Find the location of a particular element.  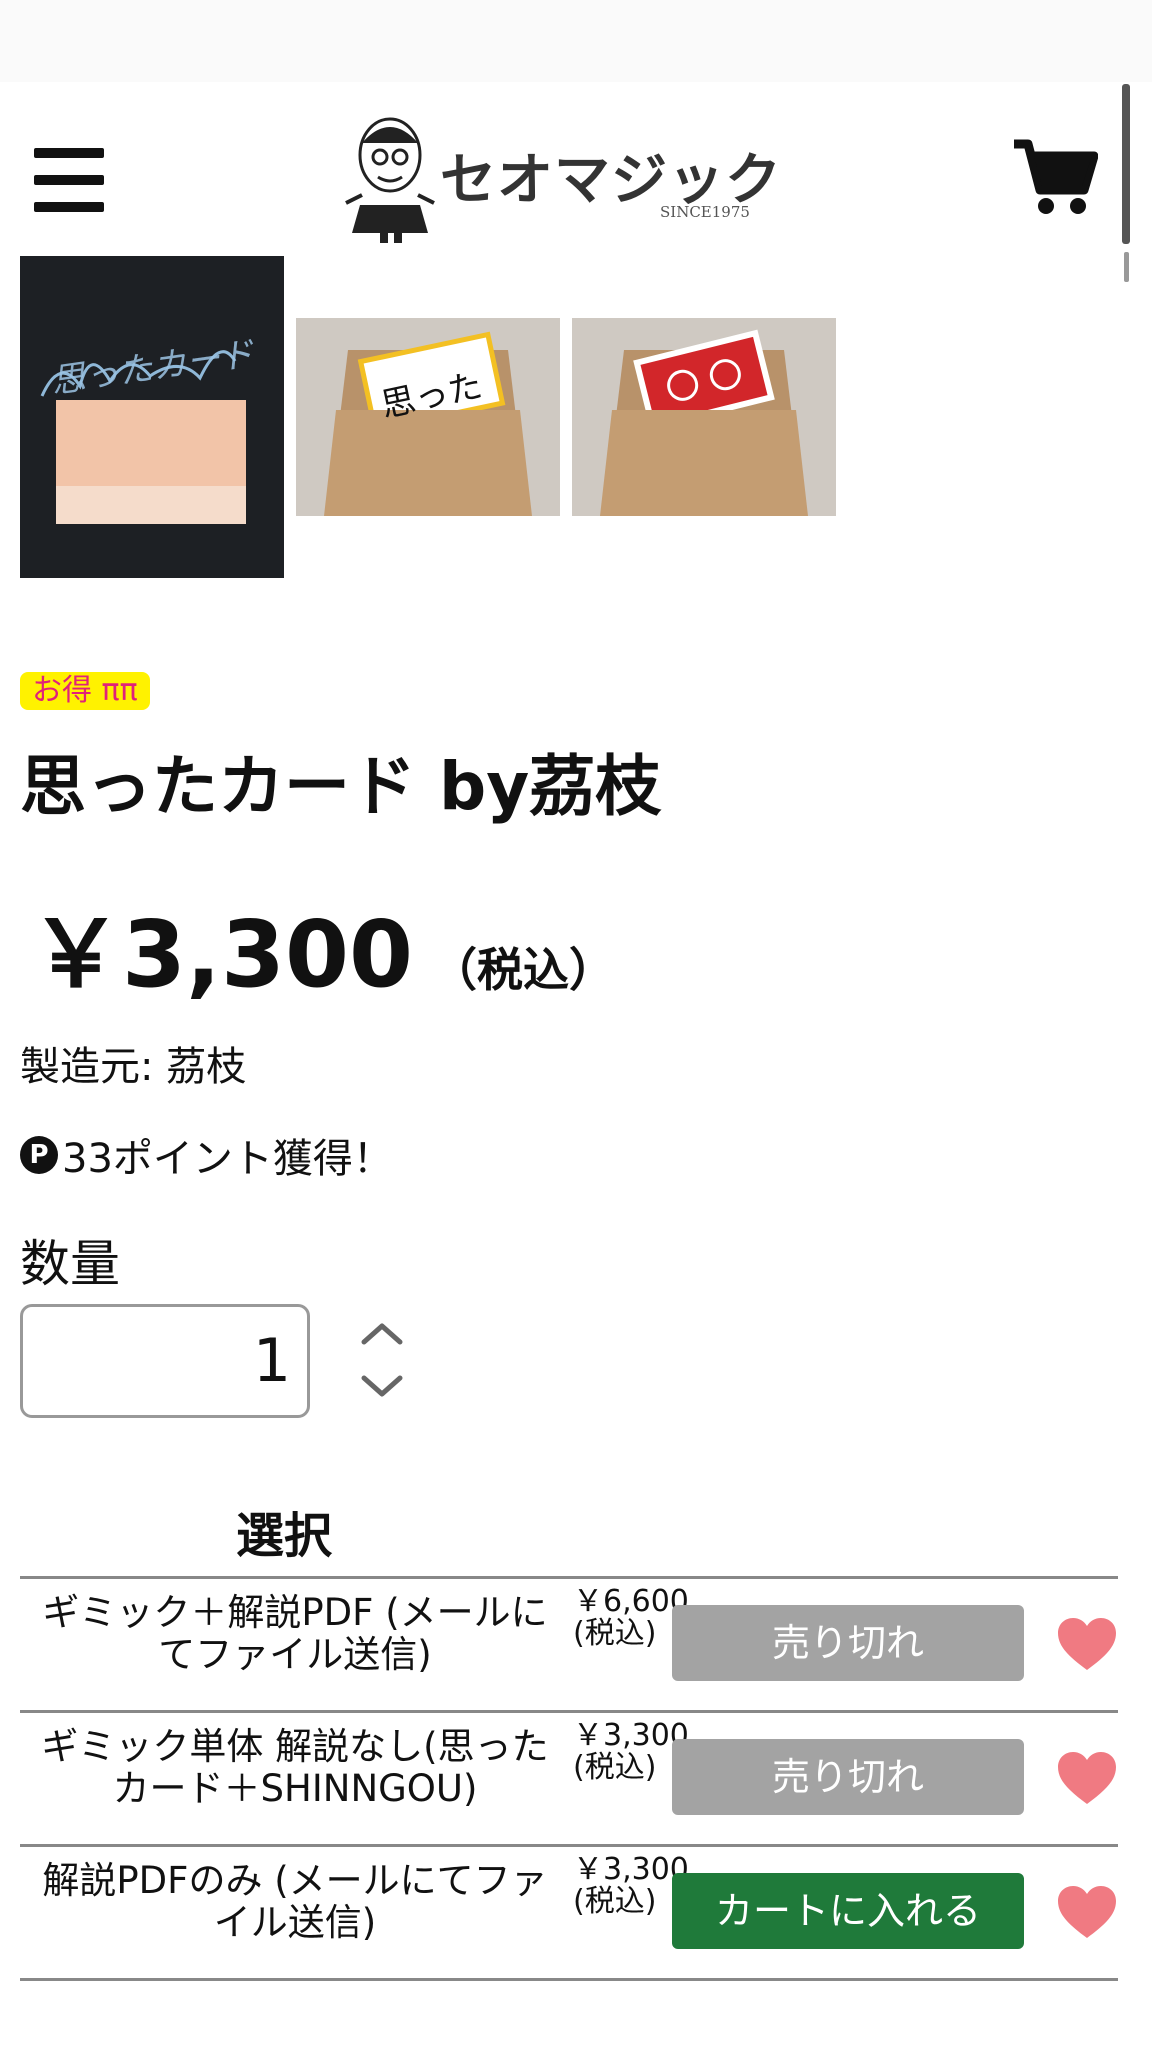

status-bar-area is located at coordinates (576, 41).